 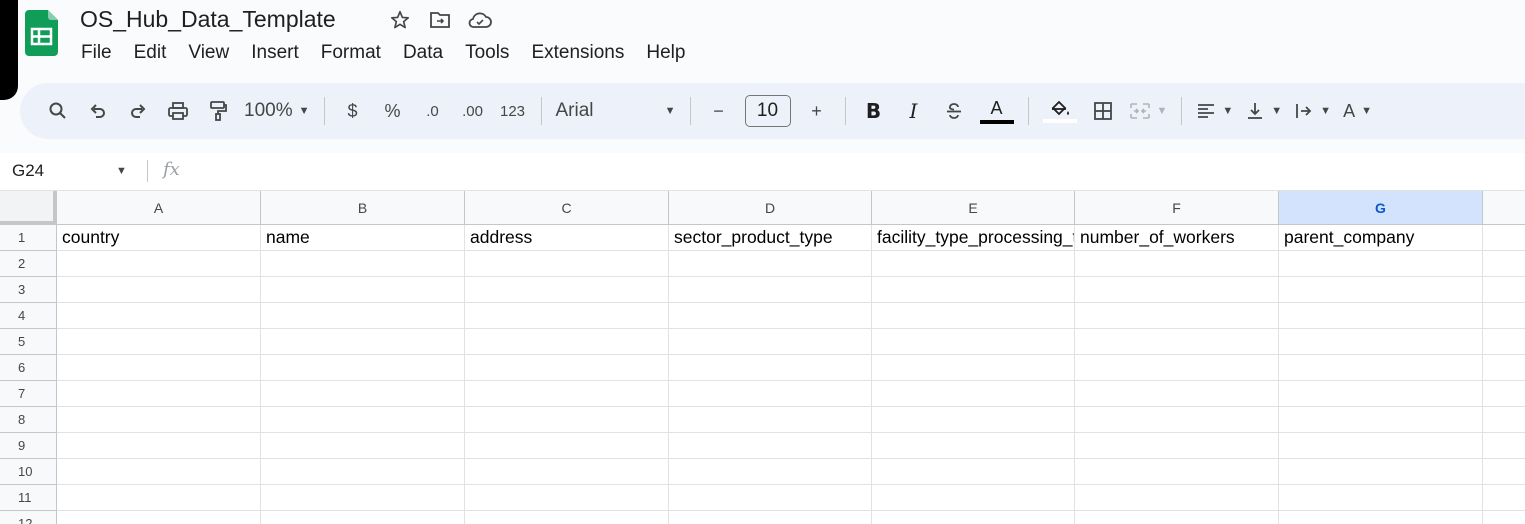 What do you see at coordinates (996, 111) in the screenshot?
I see `text-color-button: A` at bounding box center [996, 111].